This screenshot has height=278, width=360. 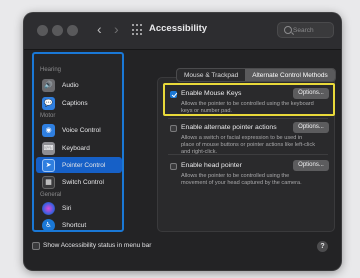 What do you see at coordinates (48, 103) in the screenshot?
I see `captions-icon: 💬` at bounding box center [48, 103].